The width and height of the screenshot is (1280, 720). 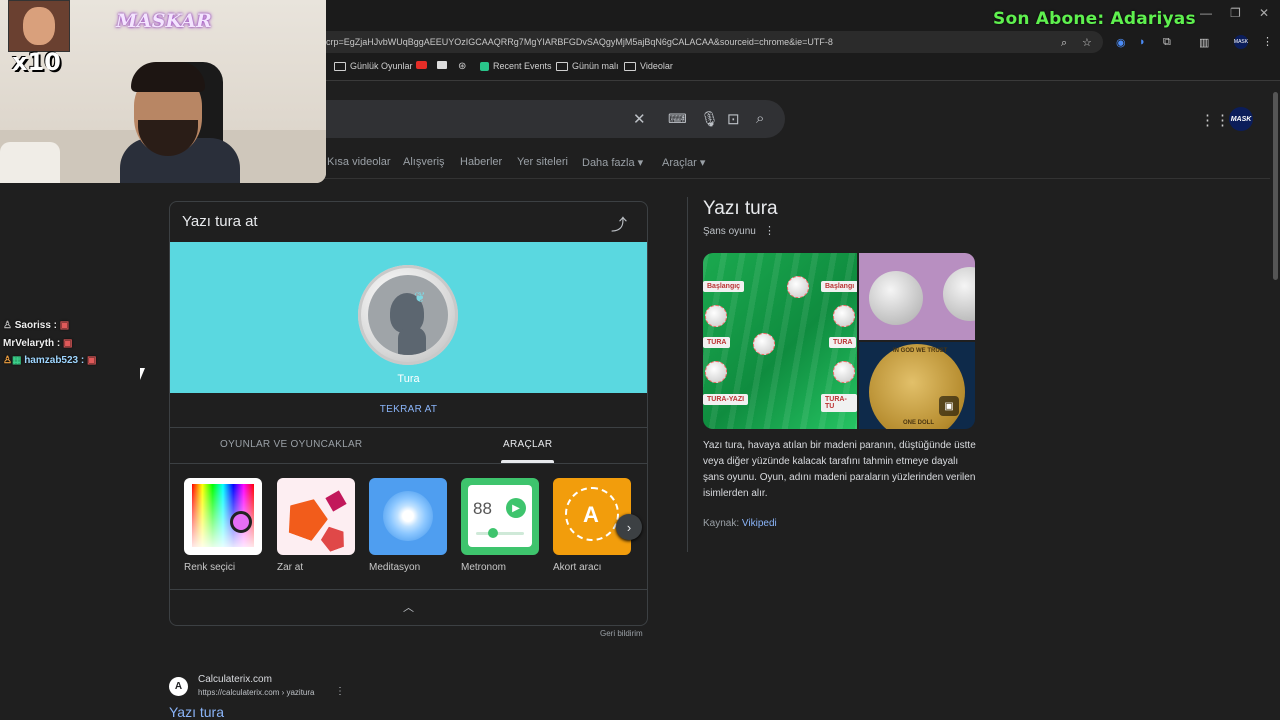 I want to click on coin-inscription: ONE DOLL, so click(x=918, y=423).